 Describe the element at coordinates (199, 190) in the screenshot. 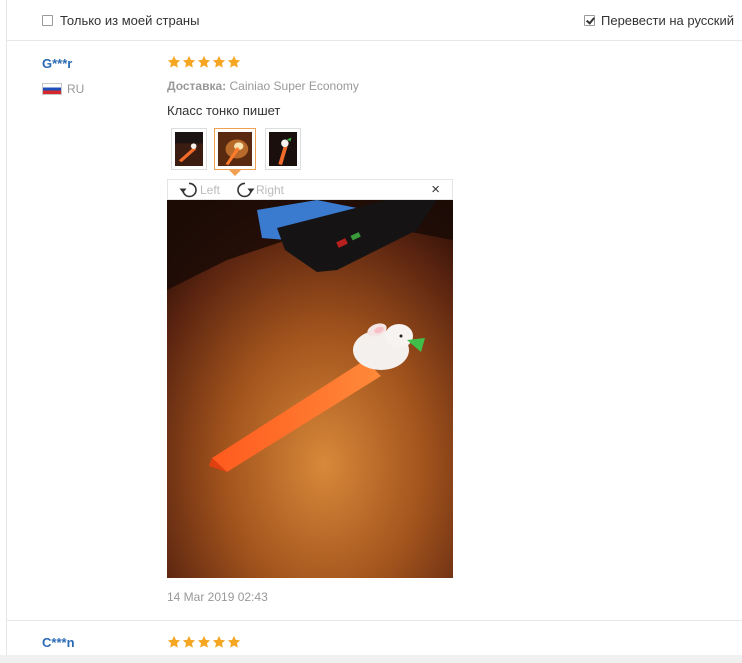

I see `rotate-left-button: Left` at that location.